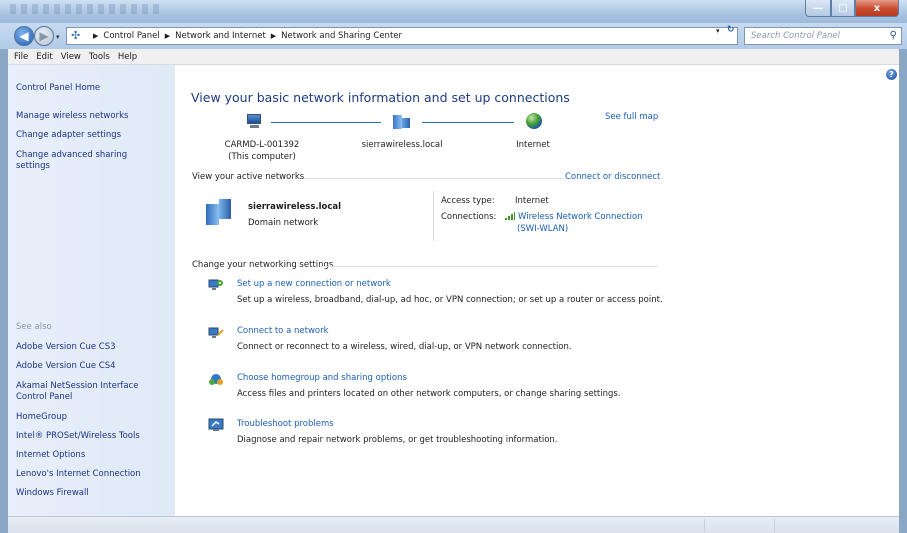 The height and width of the screenshot is (533, 907). What do you see at coordinates (542, 229) in the screenshot?
I see `wireless-connection-ssid: (SWI-WLAN)` at bounding box center [542, 229].